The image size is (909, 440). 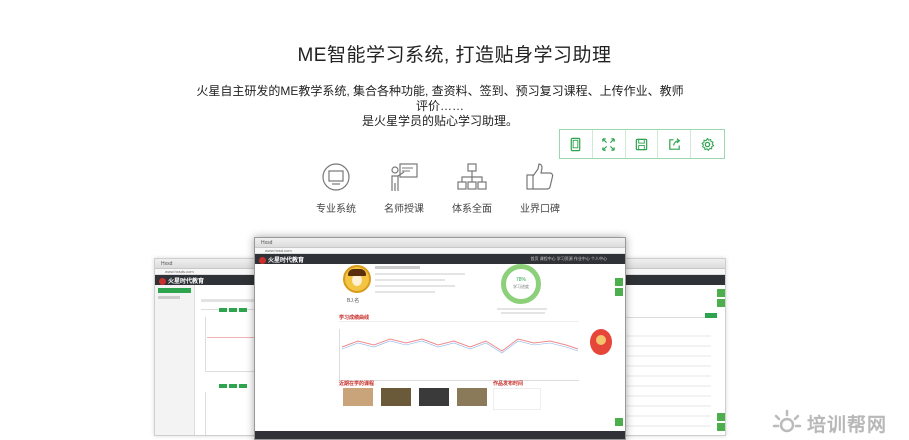 What do you see at coordinates (568, 258) in the screenshot?
I see `site-nav: 首页 课程中心 学习资源 作业中心 个人中心` at bounding box center [568, 258].